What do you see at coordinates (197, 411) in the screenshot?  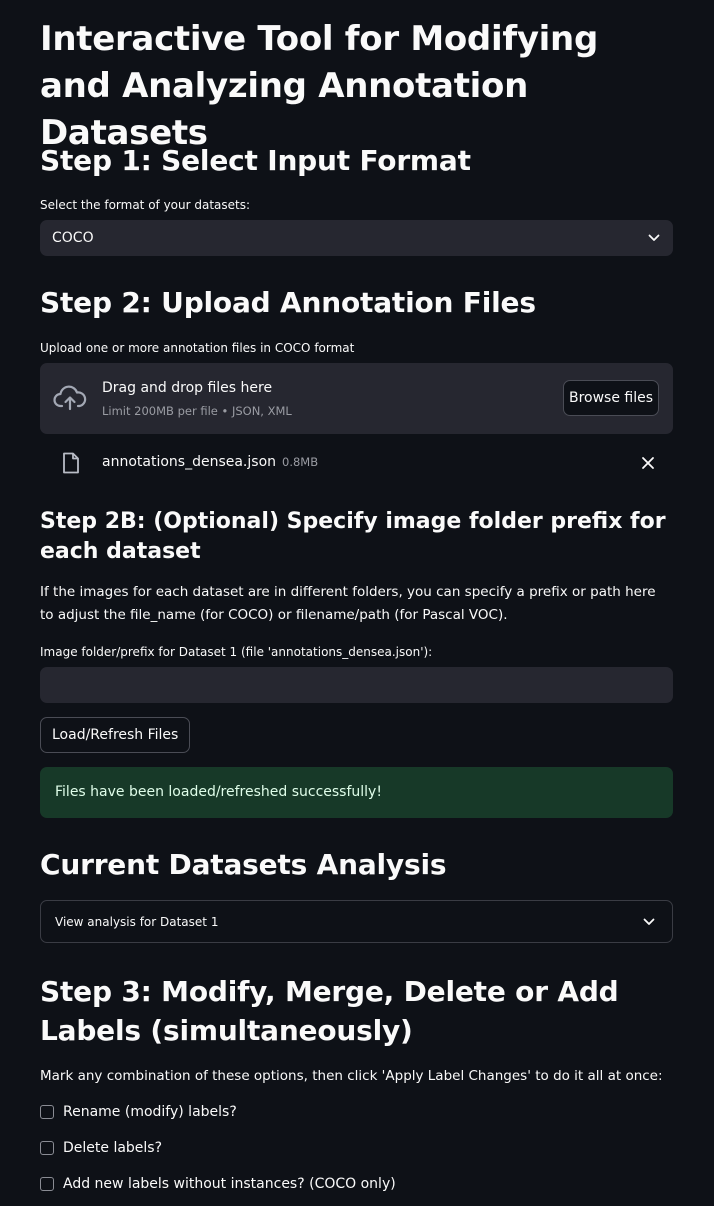 I see `dropzone-limit-text: Limit 200MB per file • JSON, XML` at bounding box center [197, 411].